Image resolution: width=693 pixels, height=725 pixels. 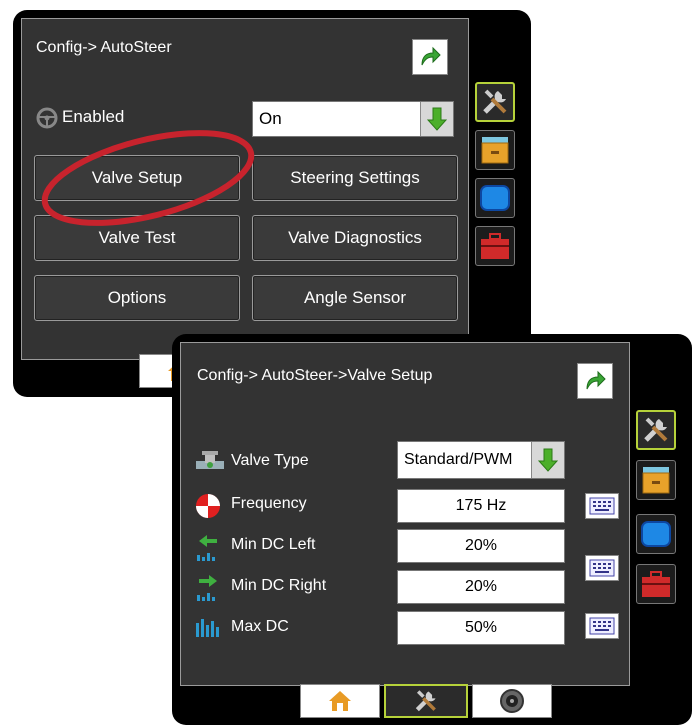 I want to click on tools-tab, so click(x=426, y=701).